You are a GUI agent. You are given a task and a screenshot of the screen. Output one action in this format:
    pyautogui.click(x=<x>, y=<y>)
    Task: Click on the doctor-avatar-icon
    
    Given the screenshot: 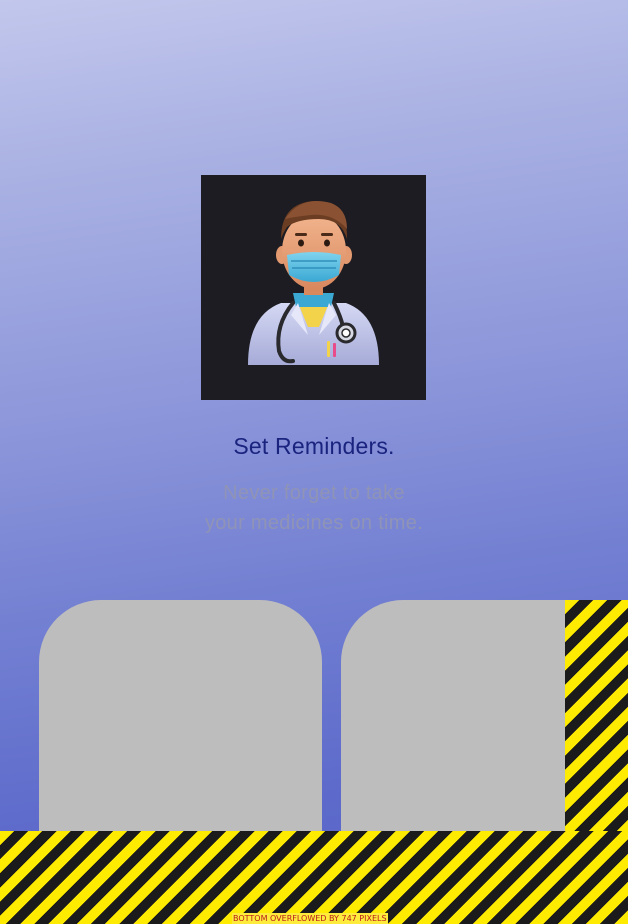 What is the action you would take?
    pyautogui.click(x=313, y=283)
    